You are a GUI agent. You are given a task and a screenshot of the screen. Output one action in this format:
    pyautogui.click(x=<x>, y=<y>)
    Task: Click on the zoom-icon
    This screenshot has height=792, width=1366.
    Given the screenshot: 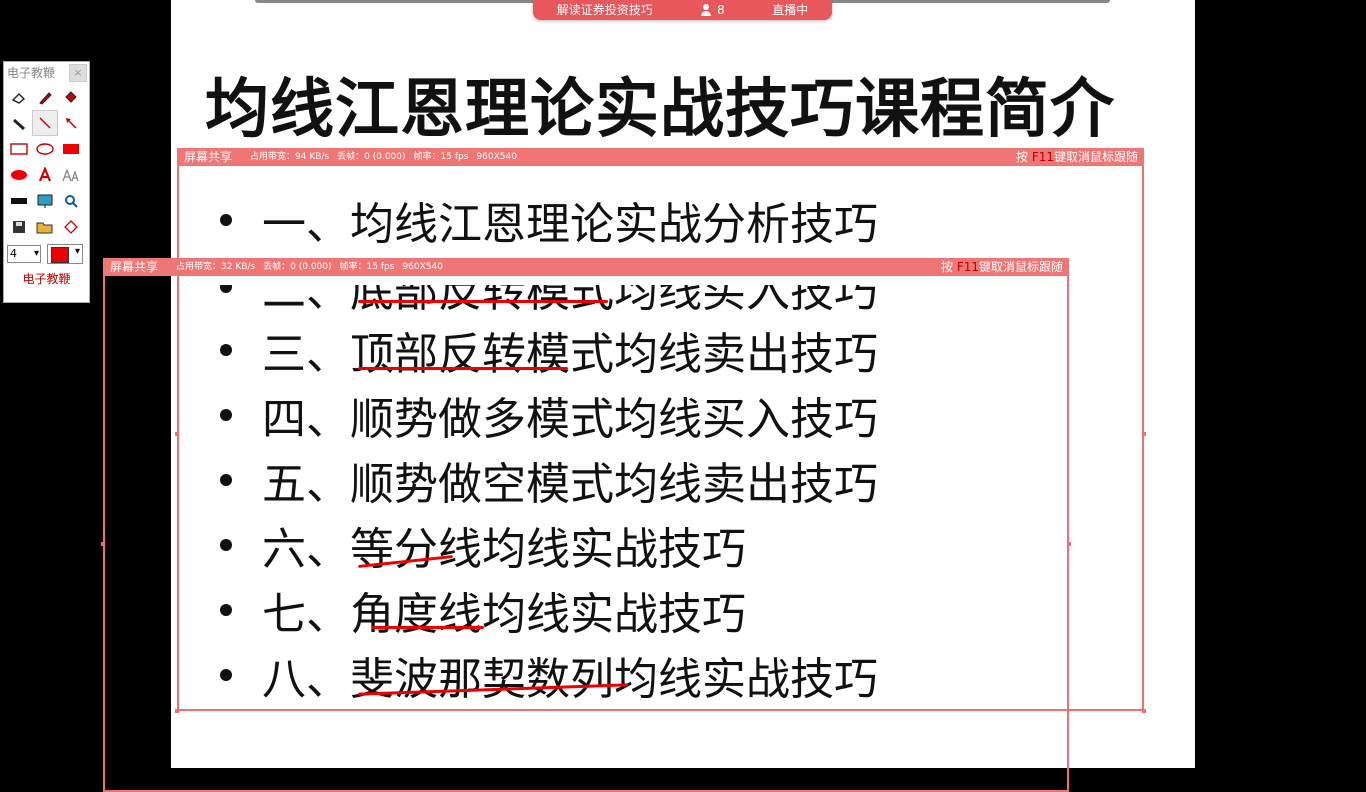 What is the action you would take?
    pyautogui.click(x=71, y=201)
    